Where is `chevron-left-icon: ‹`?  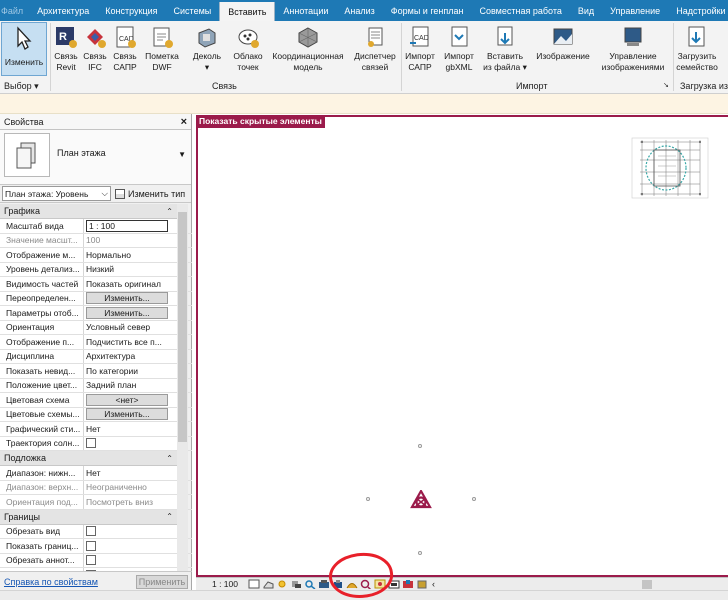
chevron-left-icon: ‹ is located at coordinates (433, 584).